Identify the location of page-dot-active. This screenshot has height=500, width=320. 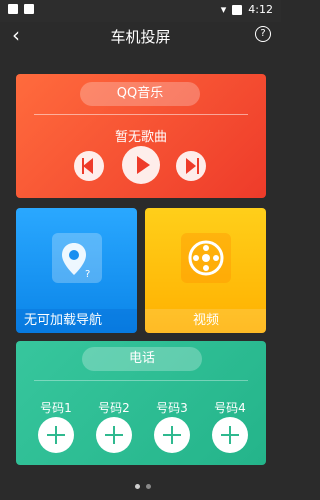
(137, 486).